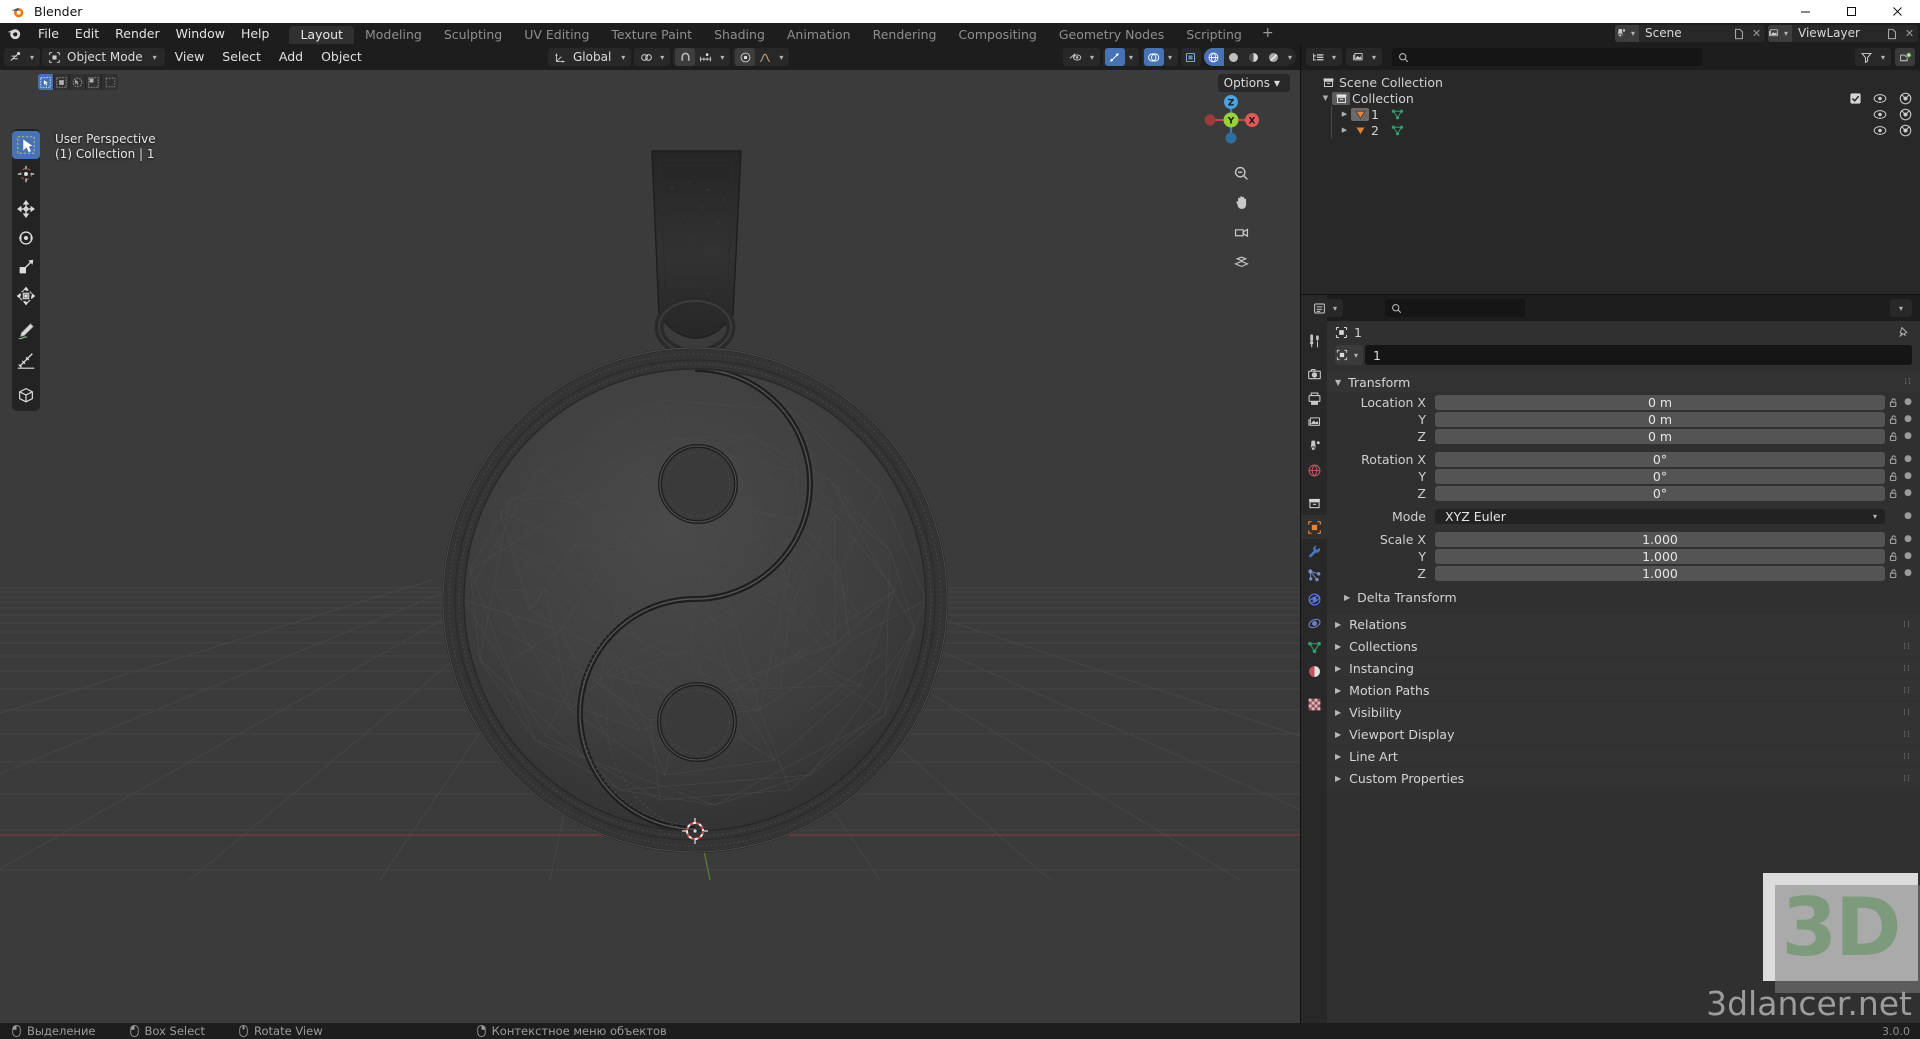  I want to click on scene-name: Scene, so click(1684, 33).